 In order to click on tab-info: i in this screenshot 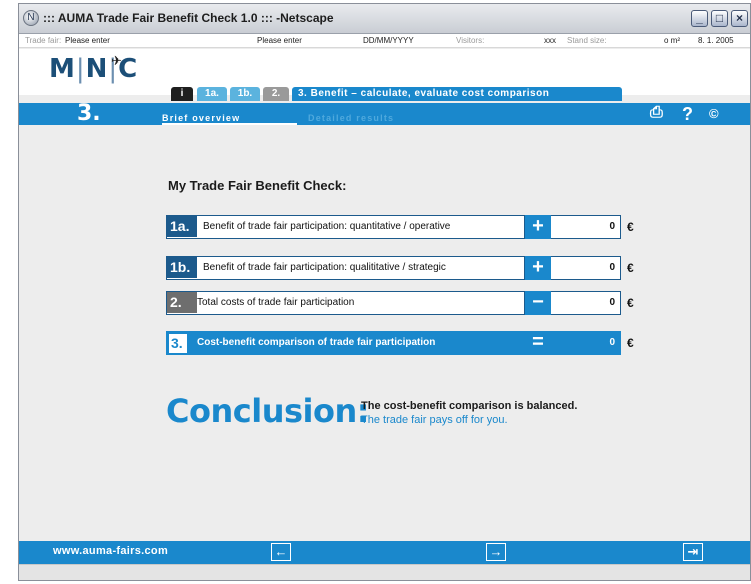, I will do `click(182, 94)`.